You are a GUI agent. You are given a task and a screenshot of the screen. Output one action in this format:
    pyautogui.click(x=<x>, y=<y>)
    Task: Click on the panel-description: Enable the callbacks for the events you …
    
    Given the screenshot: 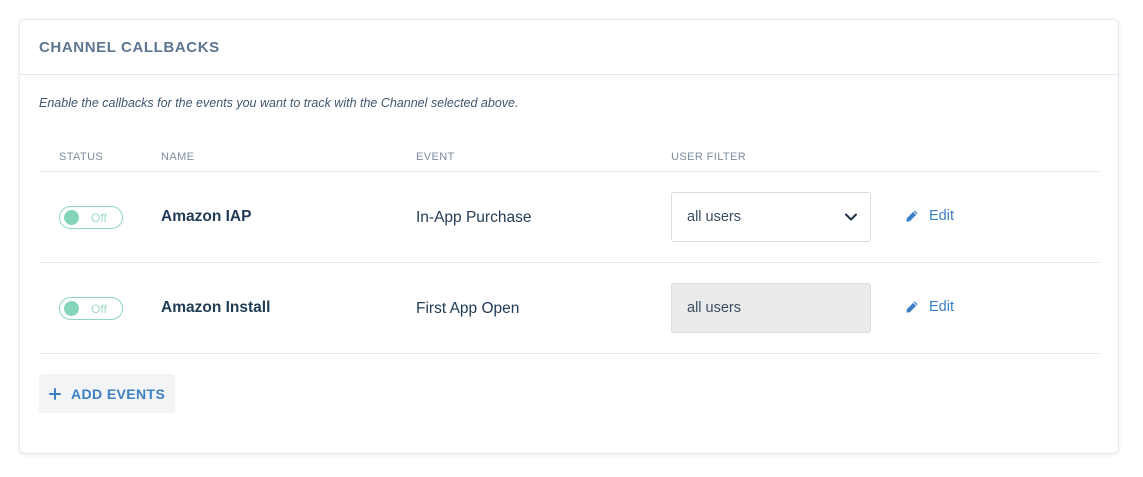 What is the action you would take?
    pyautogui.click(x=279, y=103)
    